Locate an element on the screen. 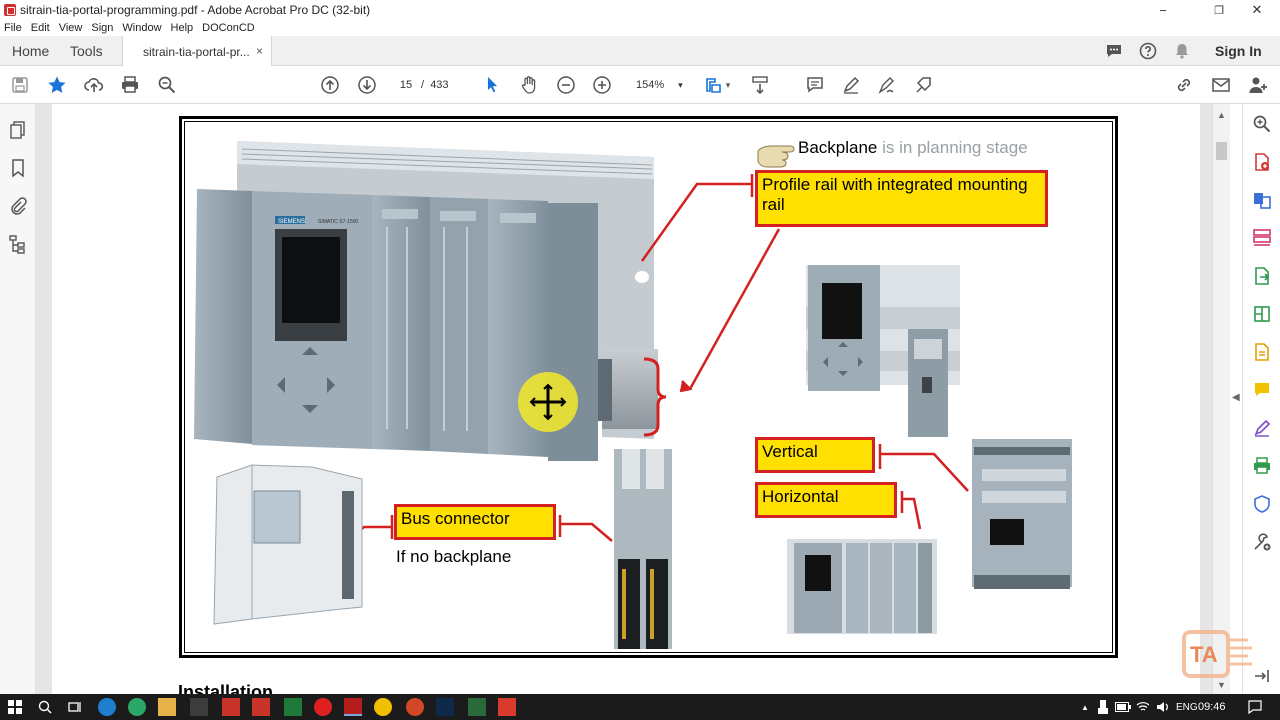 The width and height of the screenshot is (1280, 720). tab-close-icon: × is located at coordinates (259, 51).